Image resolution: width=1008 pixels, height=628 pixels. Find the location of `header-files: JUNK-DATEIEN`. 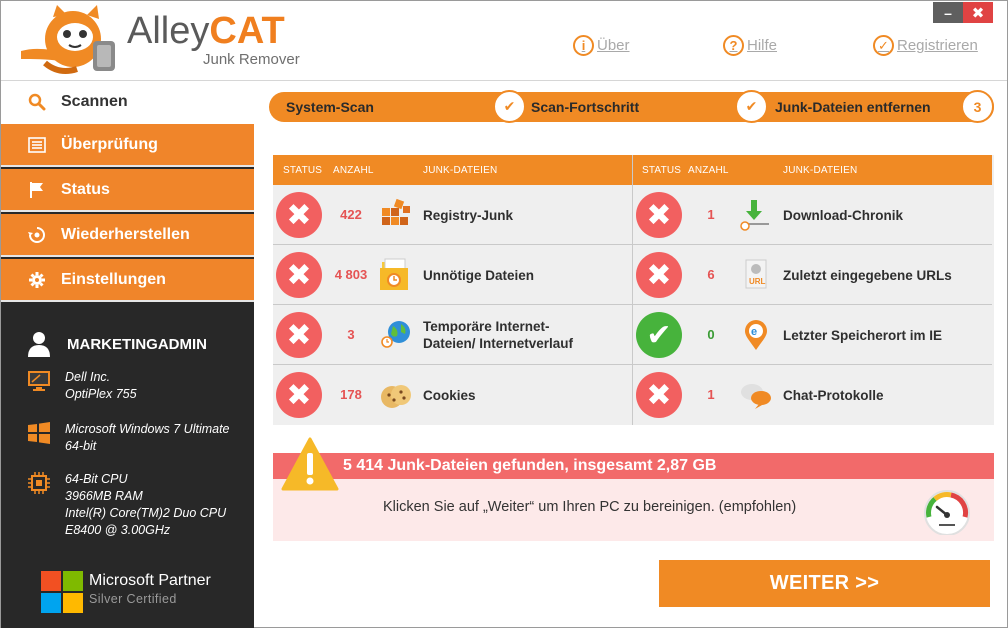

header-files: JUNK-DATEIEN is located at coordinates (820, 170).